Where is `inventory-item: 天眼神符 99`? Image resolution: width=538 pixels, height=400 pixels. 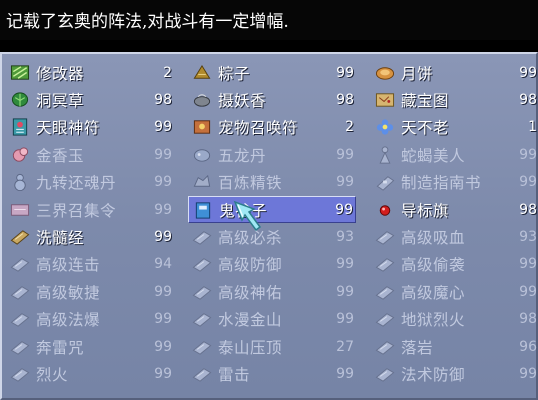
inventory-item: 天眼神符 99 is located at coordinates (90, 127).